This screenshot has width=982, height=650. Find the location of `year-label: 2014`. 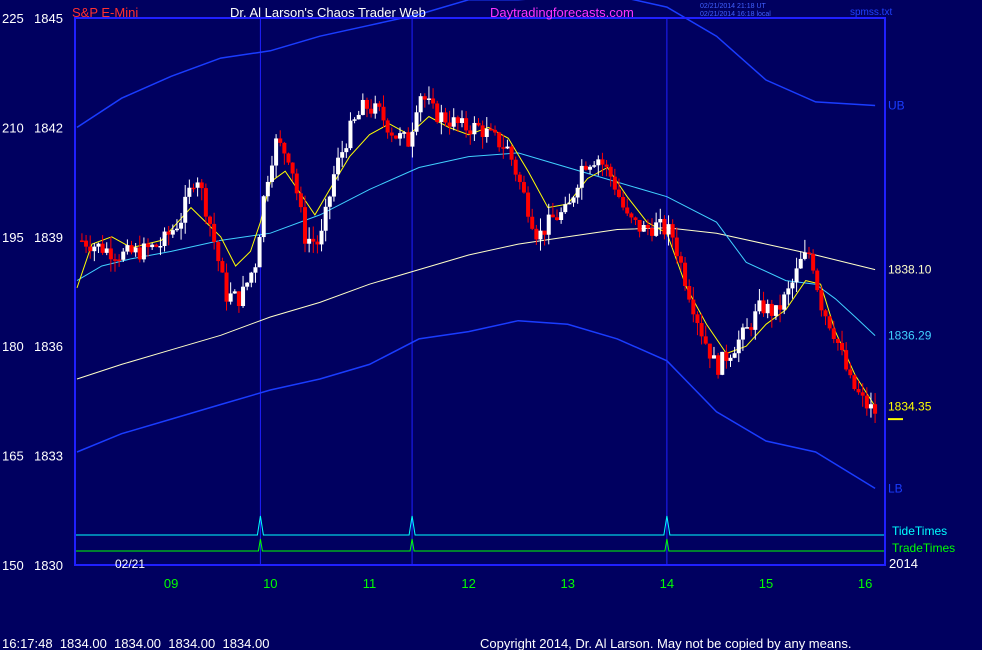

year-label: 2014 is located at coordinates (903, 563).